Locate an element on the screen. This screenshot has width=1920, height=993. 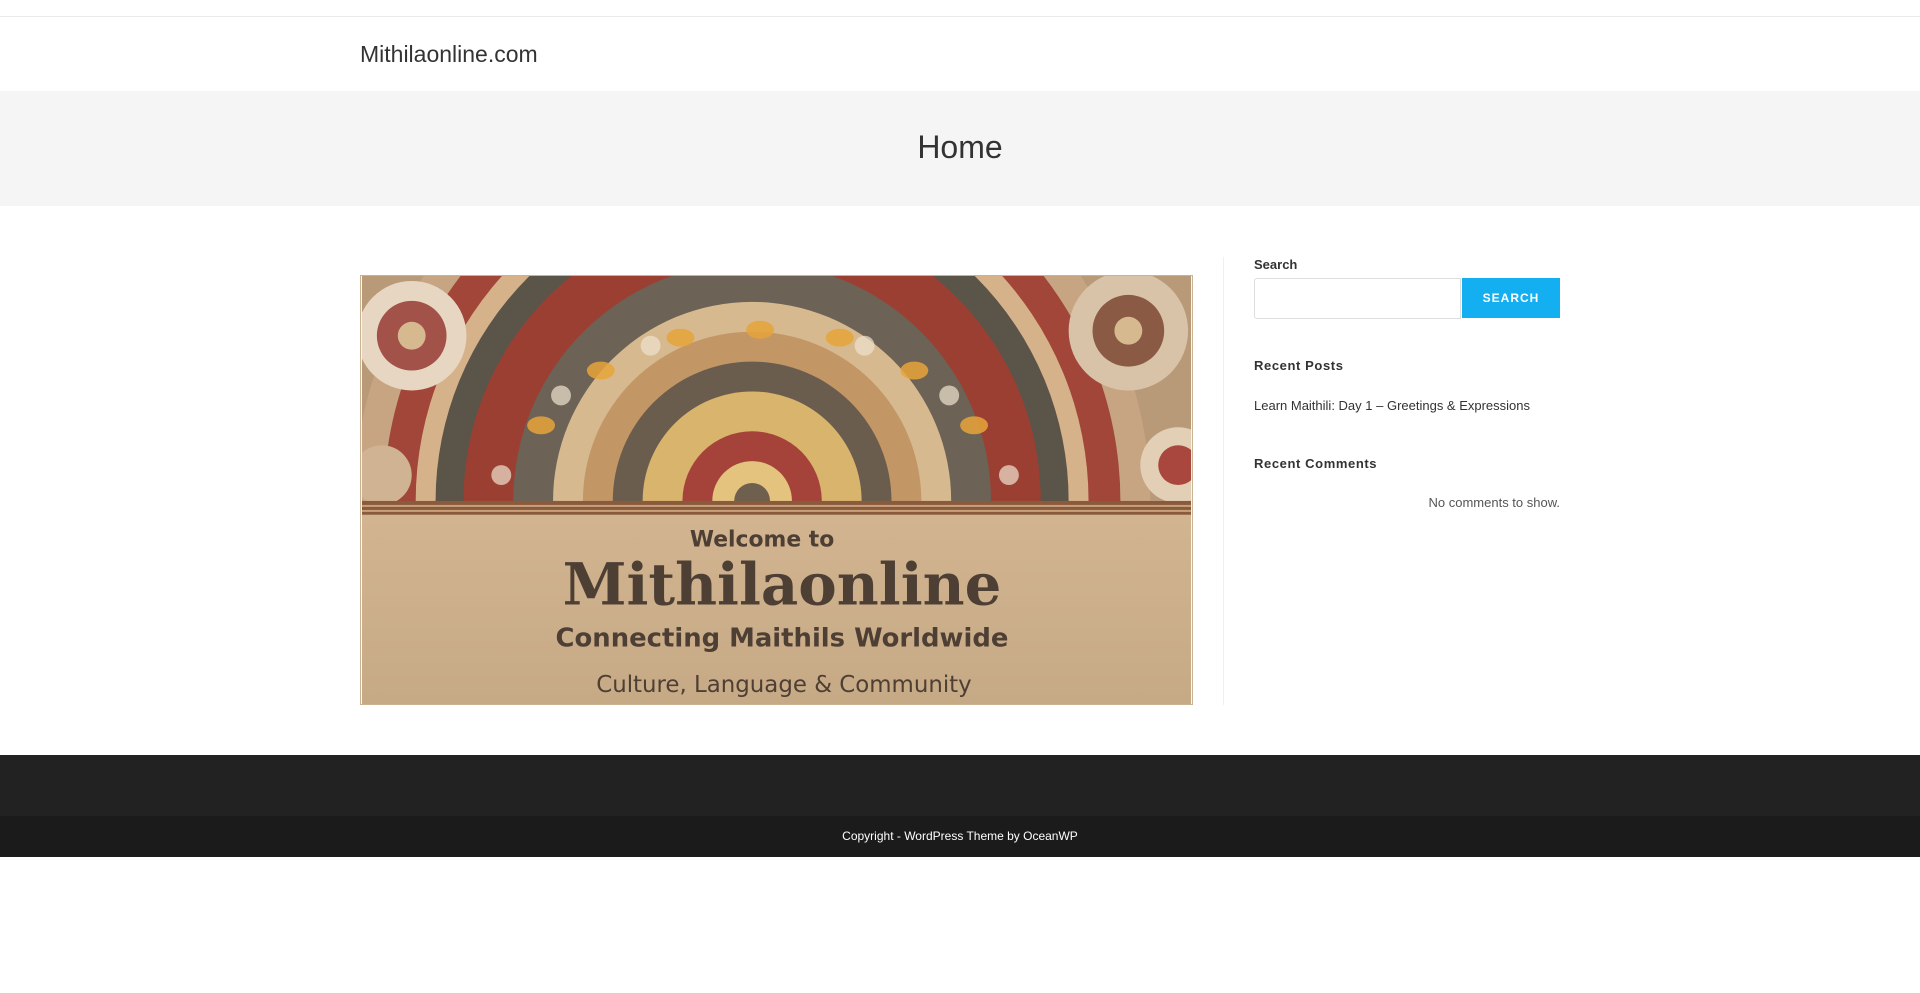
search-button: SEARCH is located at coordinates (1511, 298).